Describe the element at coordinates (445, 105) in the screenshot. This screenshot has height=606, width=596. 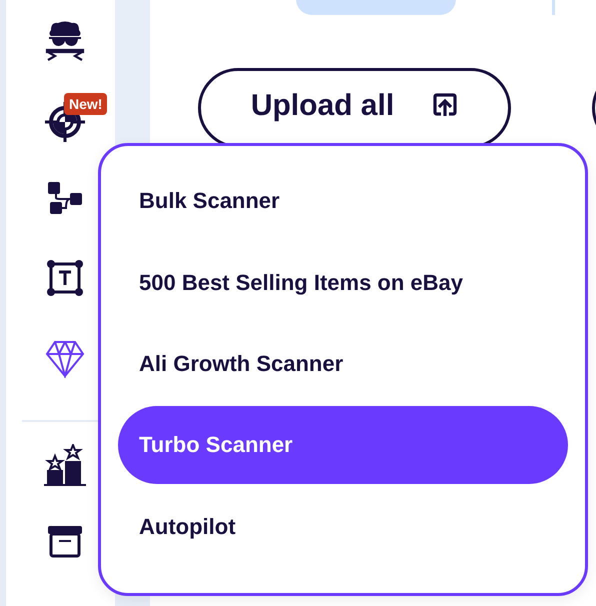
I see `upload-icon` at that location.